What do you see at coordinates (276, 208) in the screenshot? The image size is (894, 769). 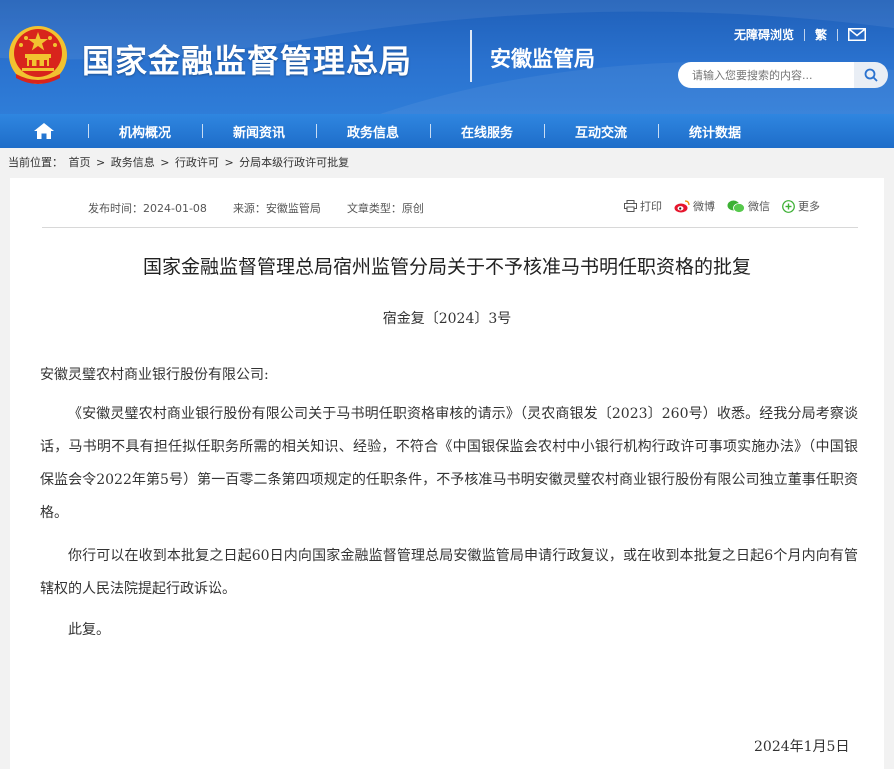 I see `article-source: 来源：安徽监管局` at bounding box center [276, 208].